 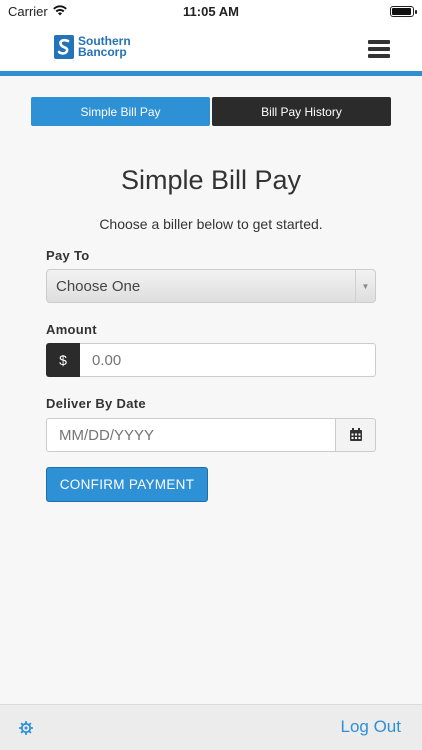 What do you see at coordinates (211, 224) in the screenshot?
I see `page-subtitle: Choose a biller below to get started.` at bounding box center [211, 224].